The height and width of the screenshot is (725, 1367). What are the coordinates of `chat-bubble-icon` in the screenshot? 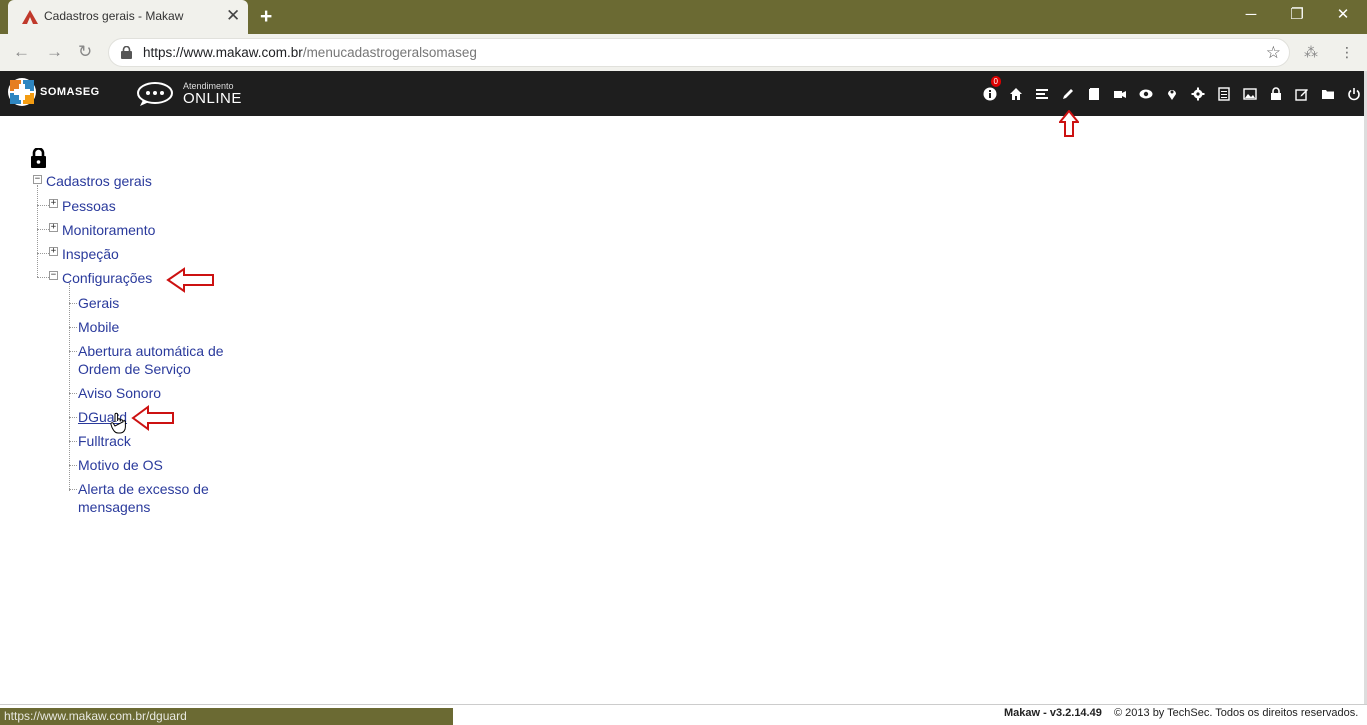 It's located at (157, 94).